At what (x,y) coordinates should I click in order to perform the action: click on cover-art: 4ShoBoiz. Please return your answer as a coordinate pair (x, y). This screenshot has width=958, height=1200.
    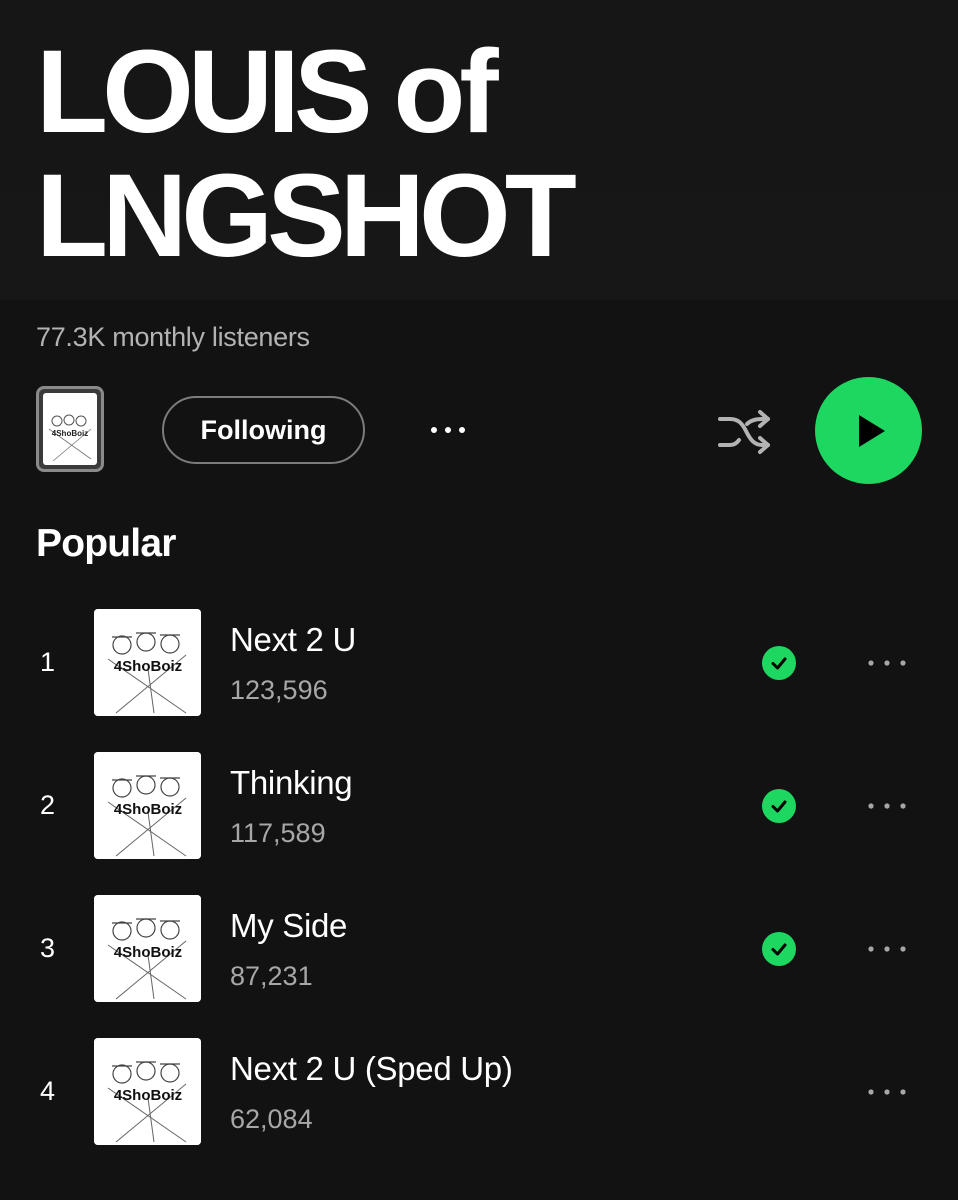
    Looking at the image, I should click on (70, 429).